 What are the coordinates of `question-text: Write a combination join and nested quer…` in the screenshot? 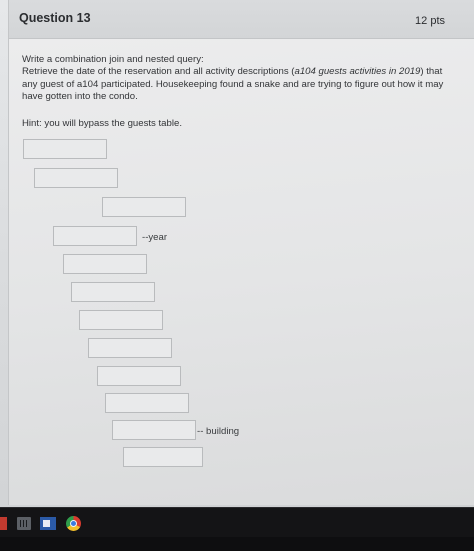 It's located at (234, 79).